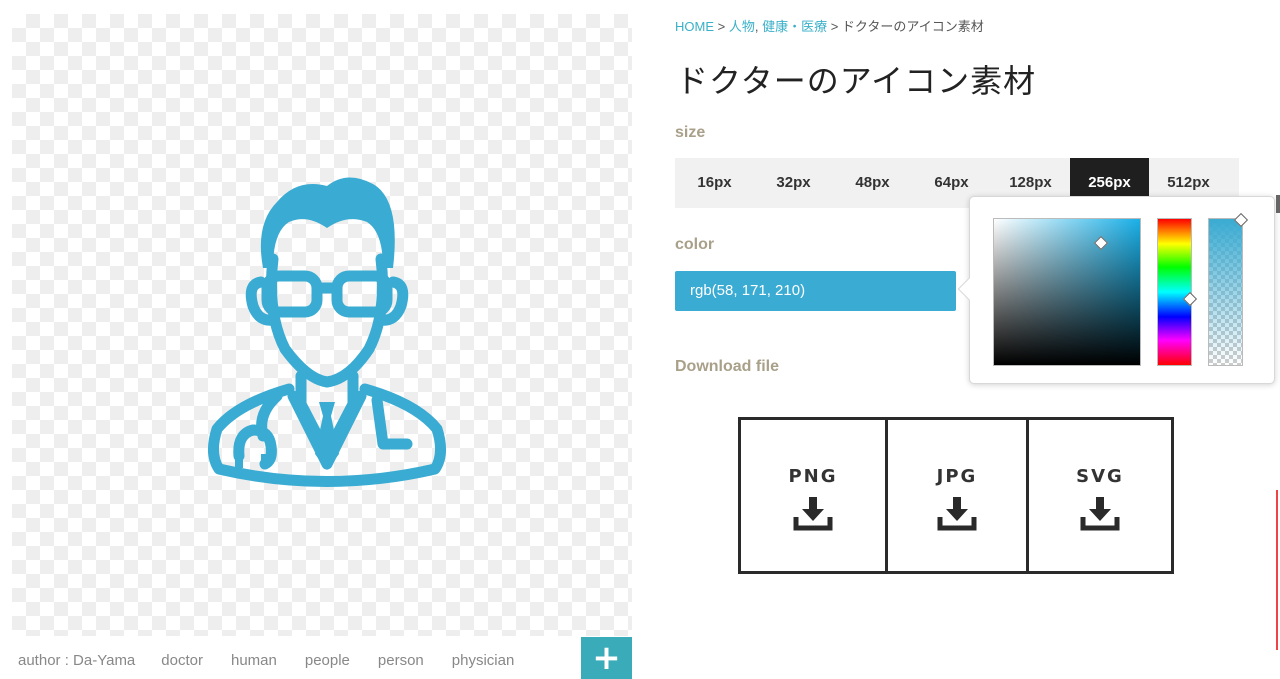 This screenshot has height=679, width=1280. Describe the element at coordinates (1098, 495) in the screenshot. I see `download-svg-button: SVG` at that location.